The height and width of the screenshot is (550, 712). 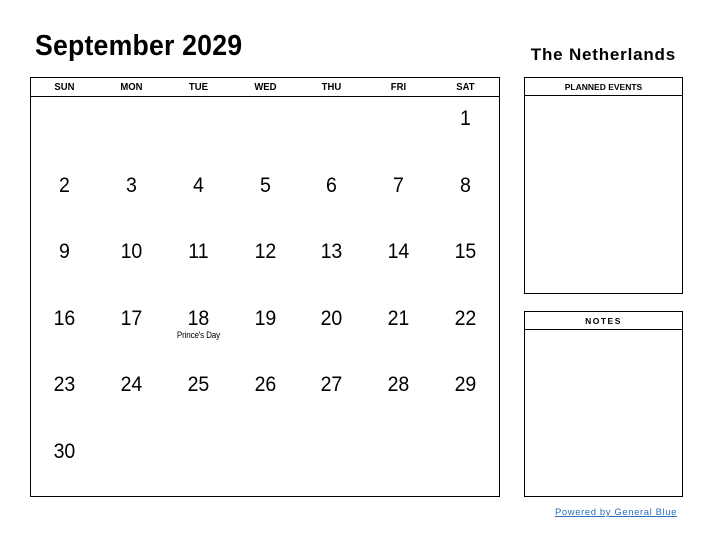 I want to click on week-row: 2 3 4 5 6 7 8, so click(x=265, y=197).